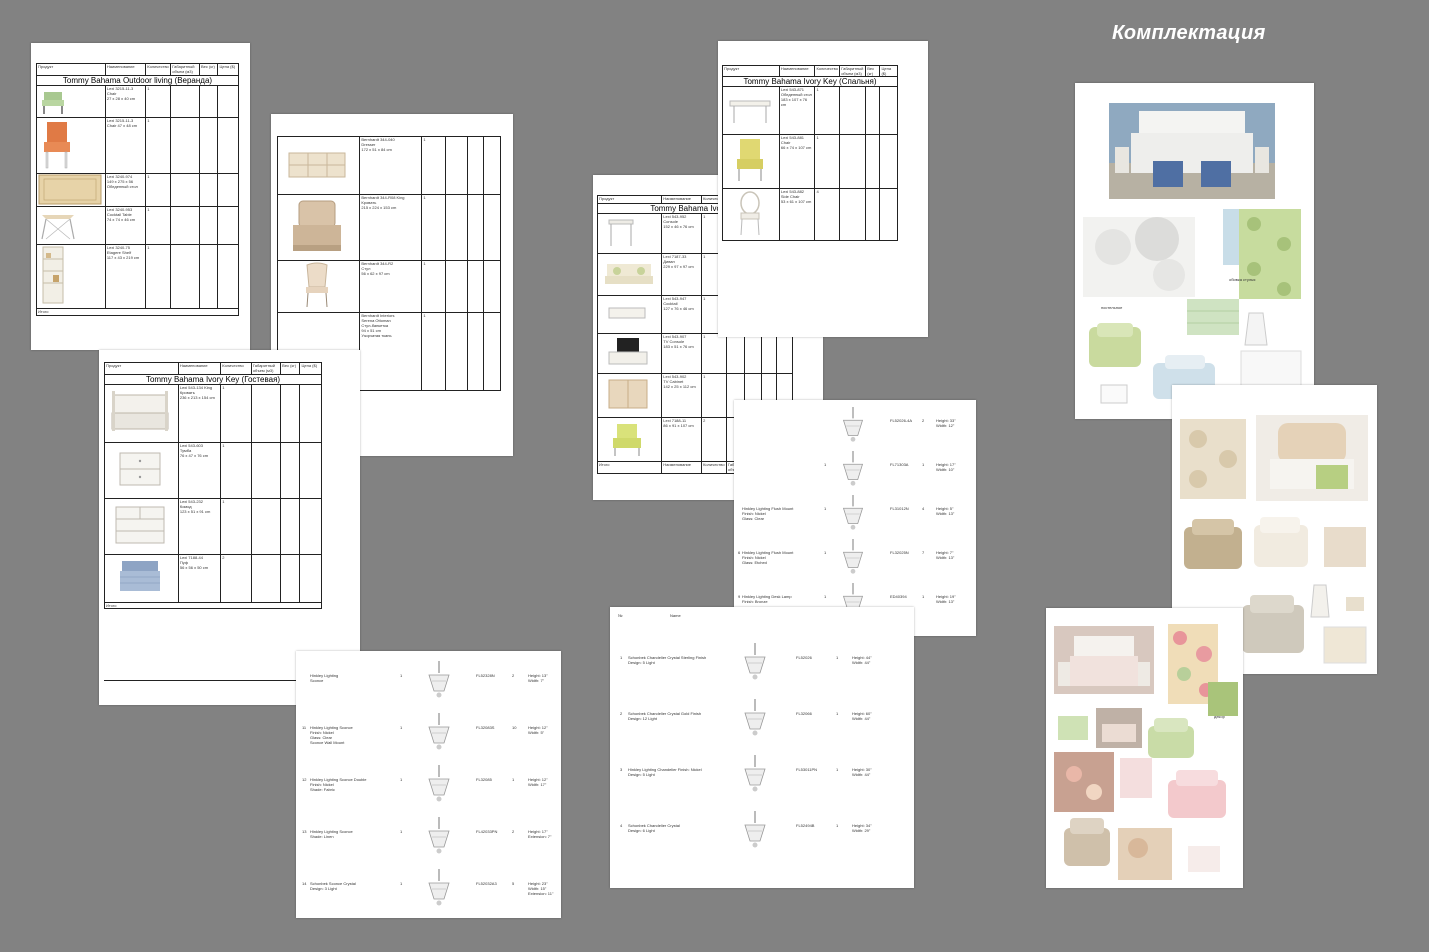 This screenshot has height=952, width=1429. What do you see at coordinates (185, 69) in the screenshot?
I see `col-volume: Габаритный объем (м3)` at bounding box center [185, 69].